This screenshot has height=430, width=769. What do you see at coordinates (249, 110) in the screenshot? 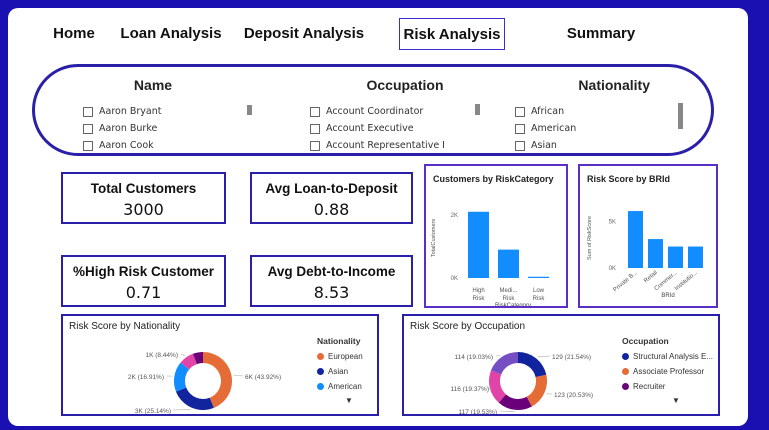
I see `name-slicer-scrollbar` at bounding box center [249, 110].